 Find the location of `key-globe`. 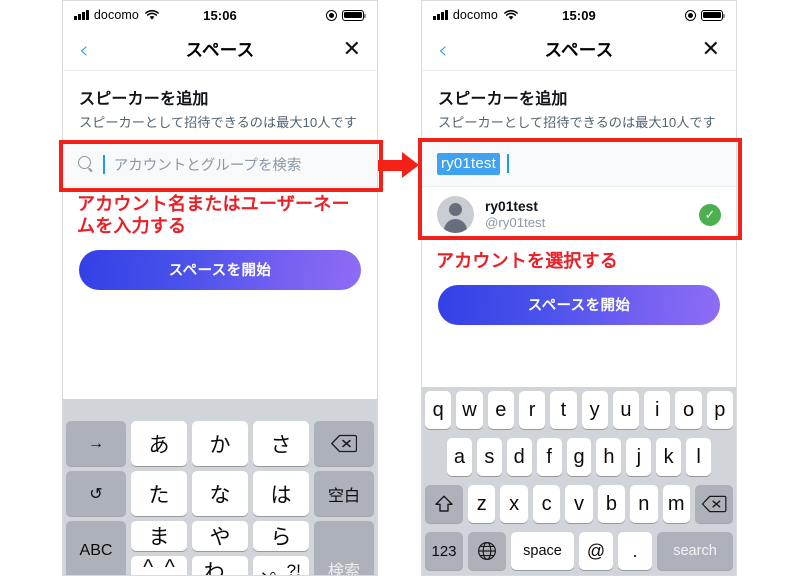

key-globe is located at coordinates (487, 551).